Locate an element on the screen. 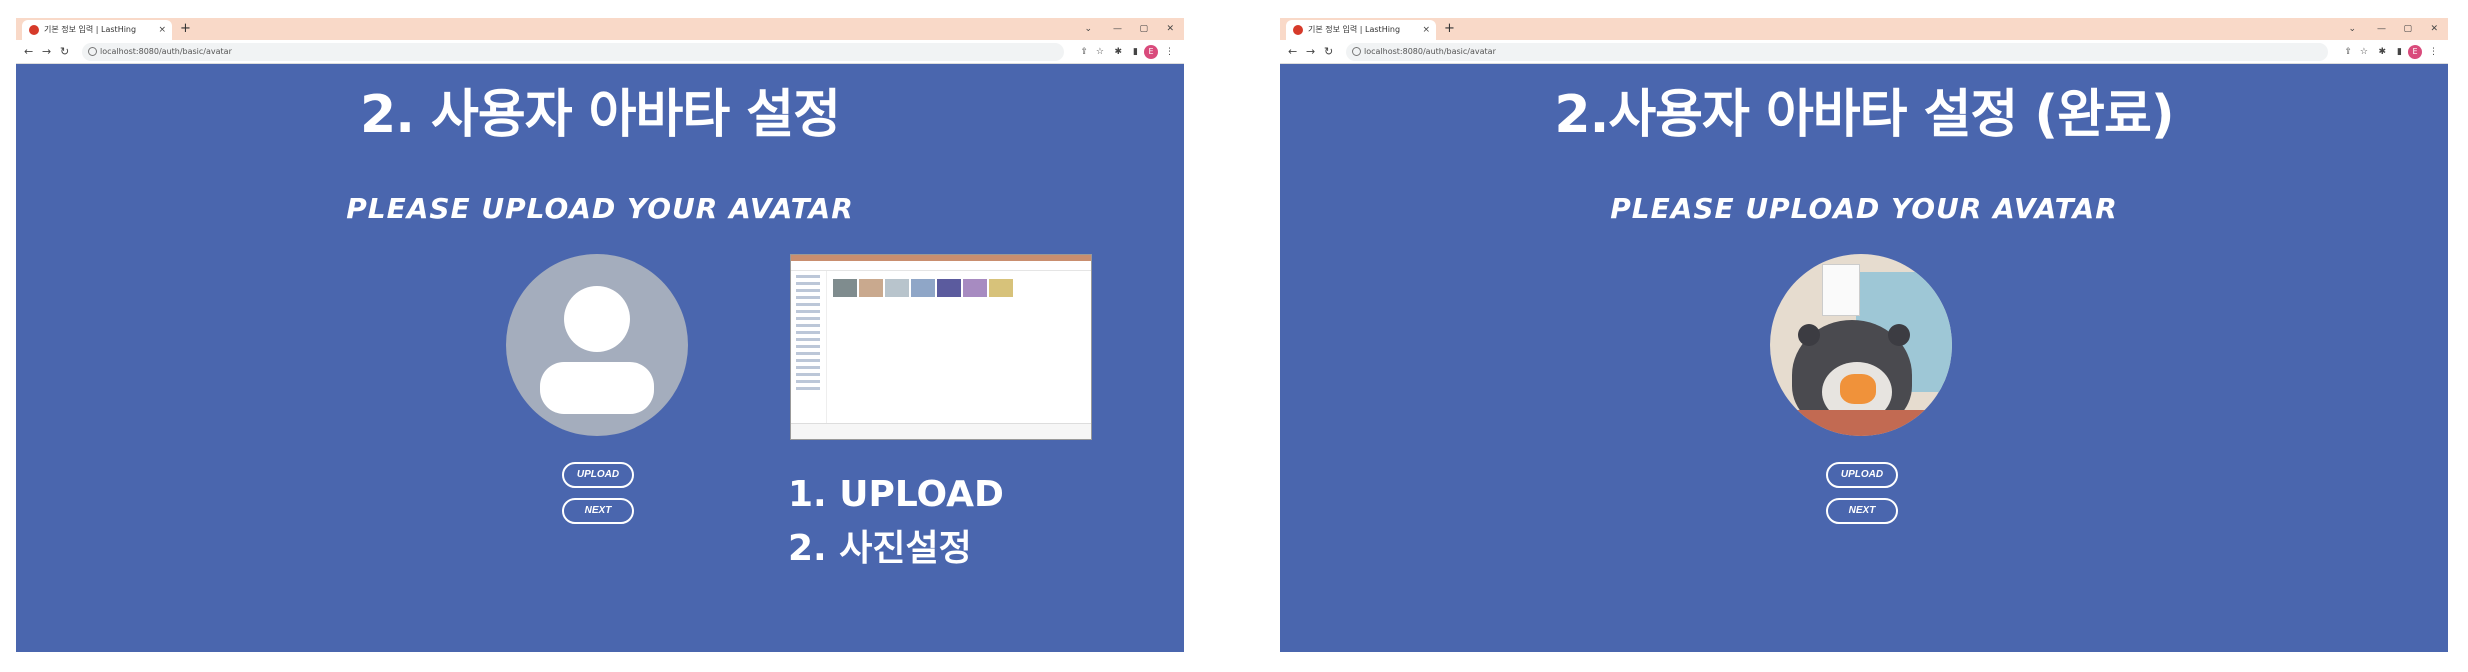 Image resolution: width=2468 pixels, height=672 pixels. avatar-image is located at coordinates (1861, 345).